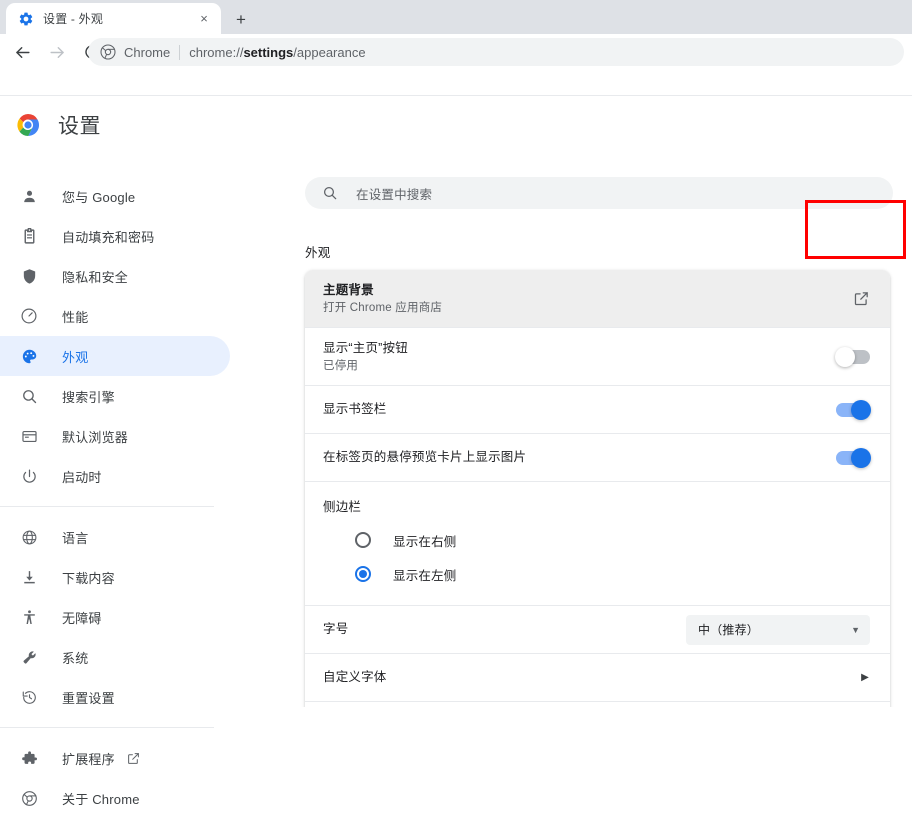 The height and width of the screenshot is (818, 912). I want to click on toggle-home-button, so click(852, 356).